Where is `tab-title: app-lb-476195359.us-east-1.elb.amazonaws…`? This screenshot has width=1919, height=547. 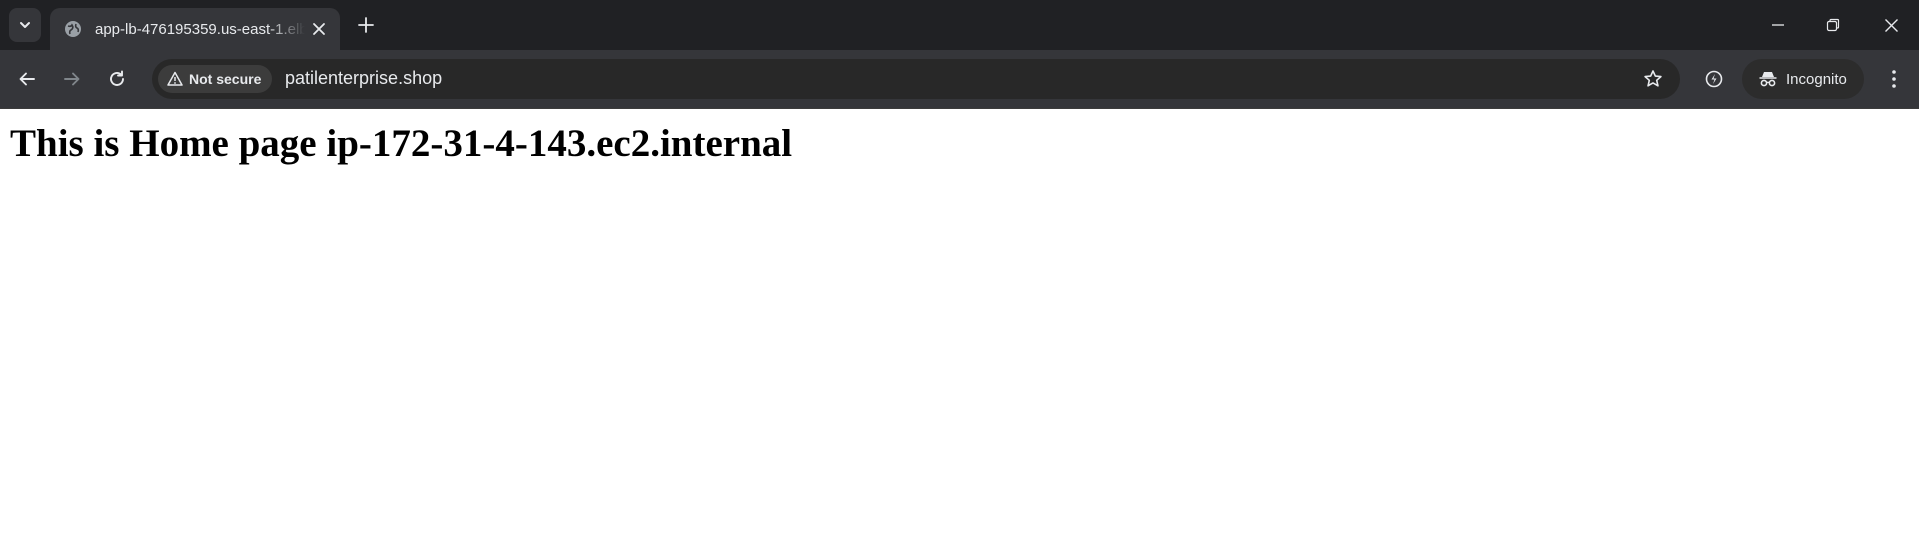 tab-title: app-lb-476195359.us-east-1.elb.amazonaws… is located at coordinates (200, 29).